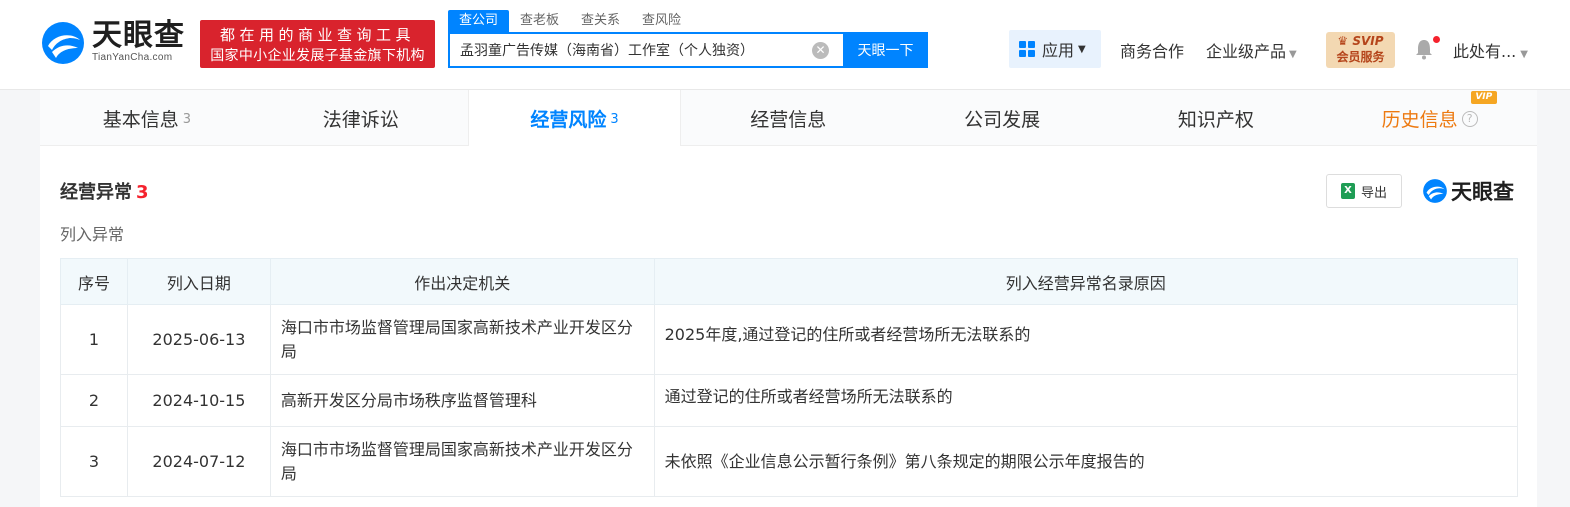 The height and width of the screenshot is (507, 1570). What do you see at coordinates (1347, 191) in the screenshot?
I see `excel-icon: X` at bounding box center [1347, 191].